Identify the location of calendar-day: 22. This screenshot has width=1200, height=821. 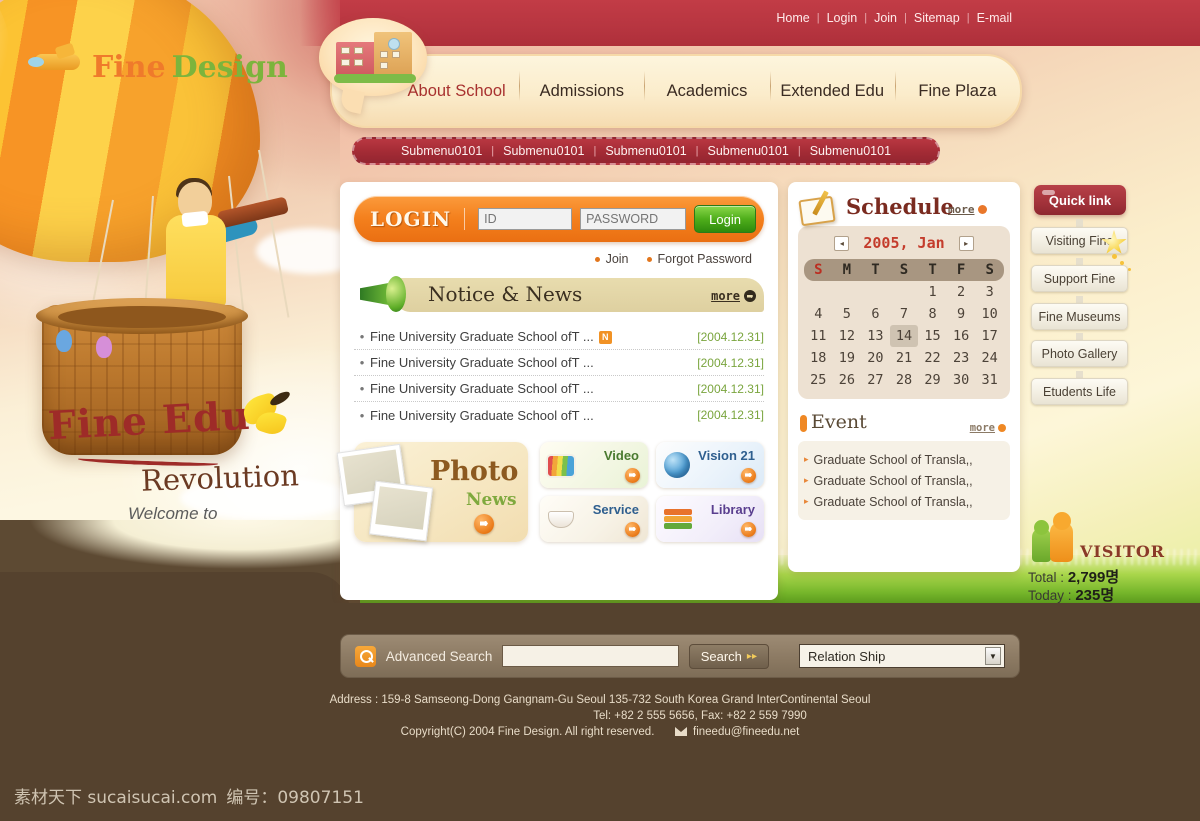
(932, 358).